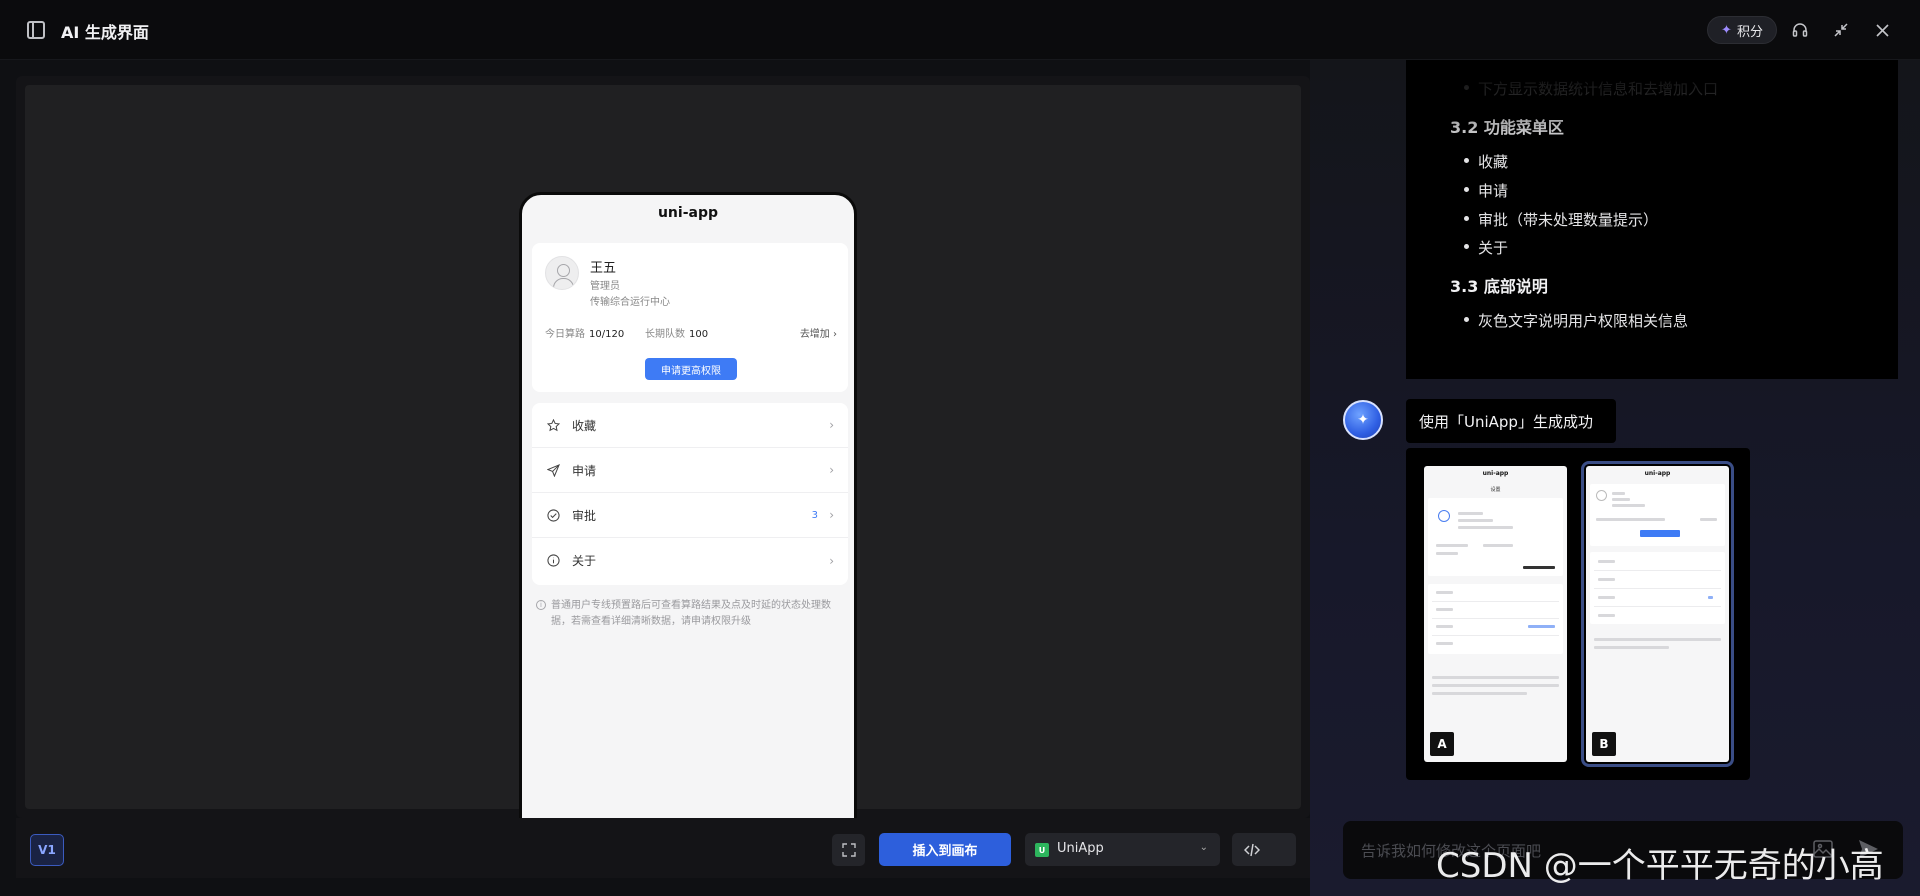  I want to click on title-bar: AI 生成界面 ✦ 积分, so click(960, 30).